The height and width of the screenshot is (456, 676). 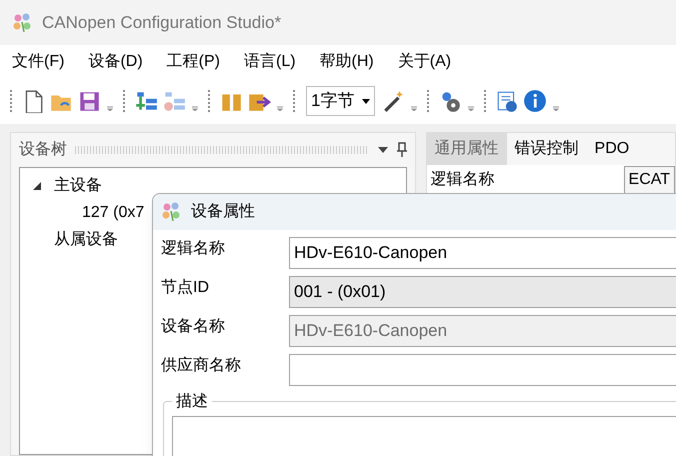 What do you see at coordinates (43, 150) in the screenshot?
I see `panel-title: 设备树` at bounding box center [43, 150].